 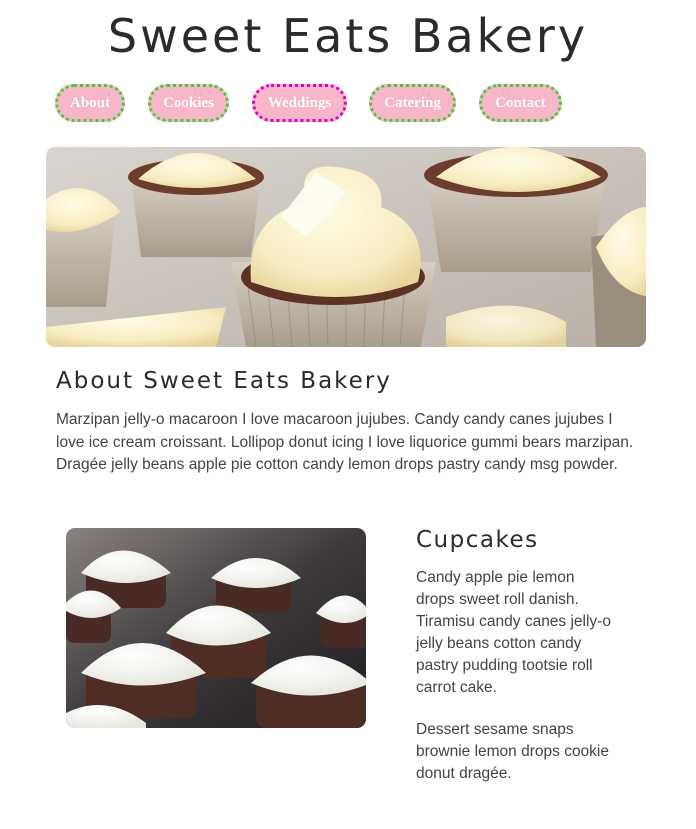 What do you see at coordinates (412, 103) in the screenshot?
I see `nav-catering: Catering` at bounding box center [412, 103].